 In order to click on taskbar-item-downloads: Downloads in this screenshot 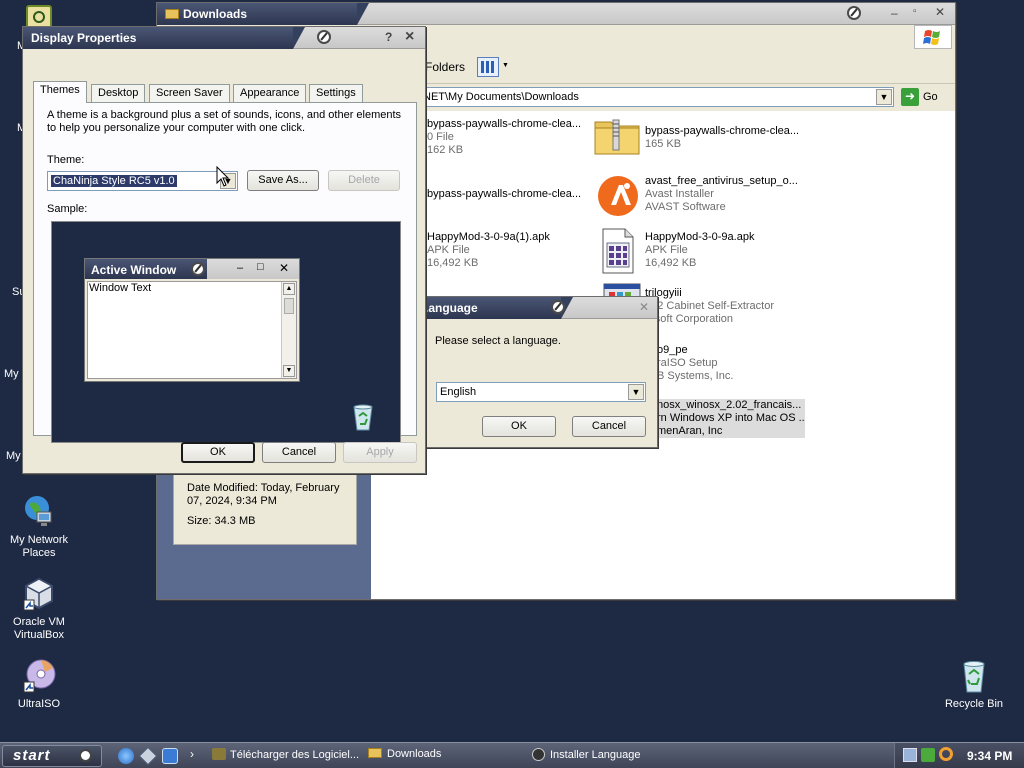, I will do `click(404, 754)`.